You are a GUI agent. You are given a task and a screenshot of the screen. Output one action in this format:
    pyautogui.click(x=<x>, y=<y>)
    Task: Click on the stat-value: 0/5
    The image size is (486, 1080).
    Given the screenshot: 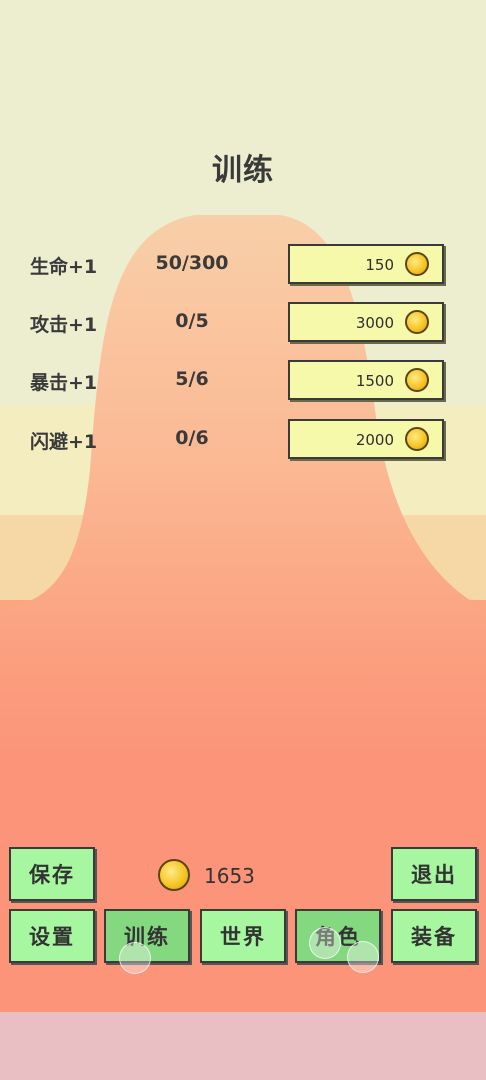 What is the action you would take?
    pyautogui.click(x=192, y=321)
    